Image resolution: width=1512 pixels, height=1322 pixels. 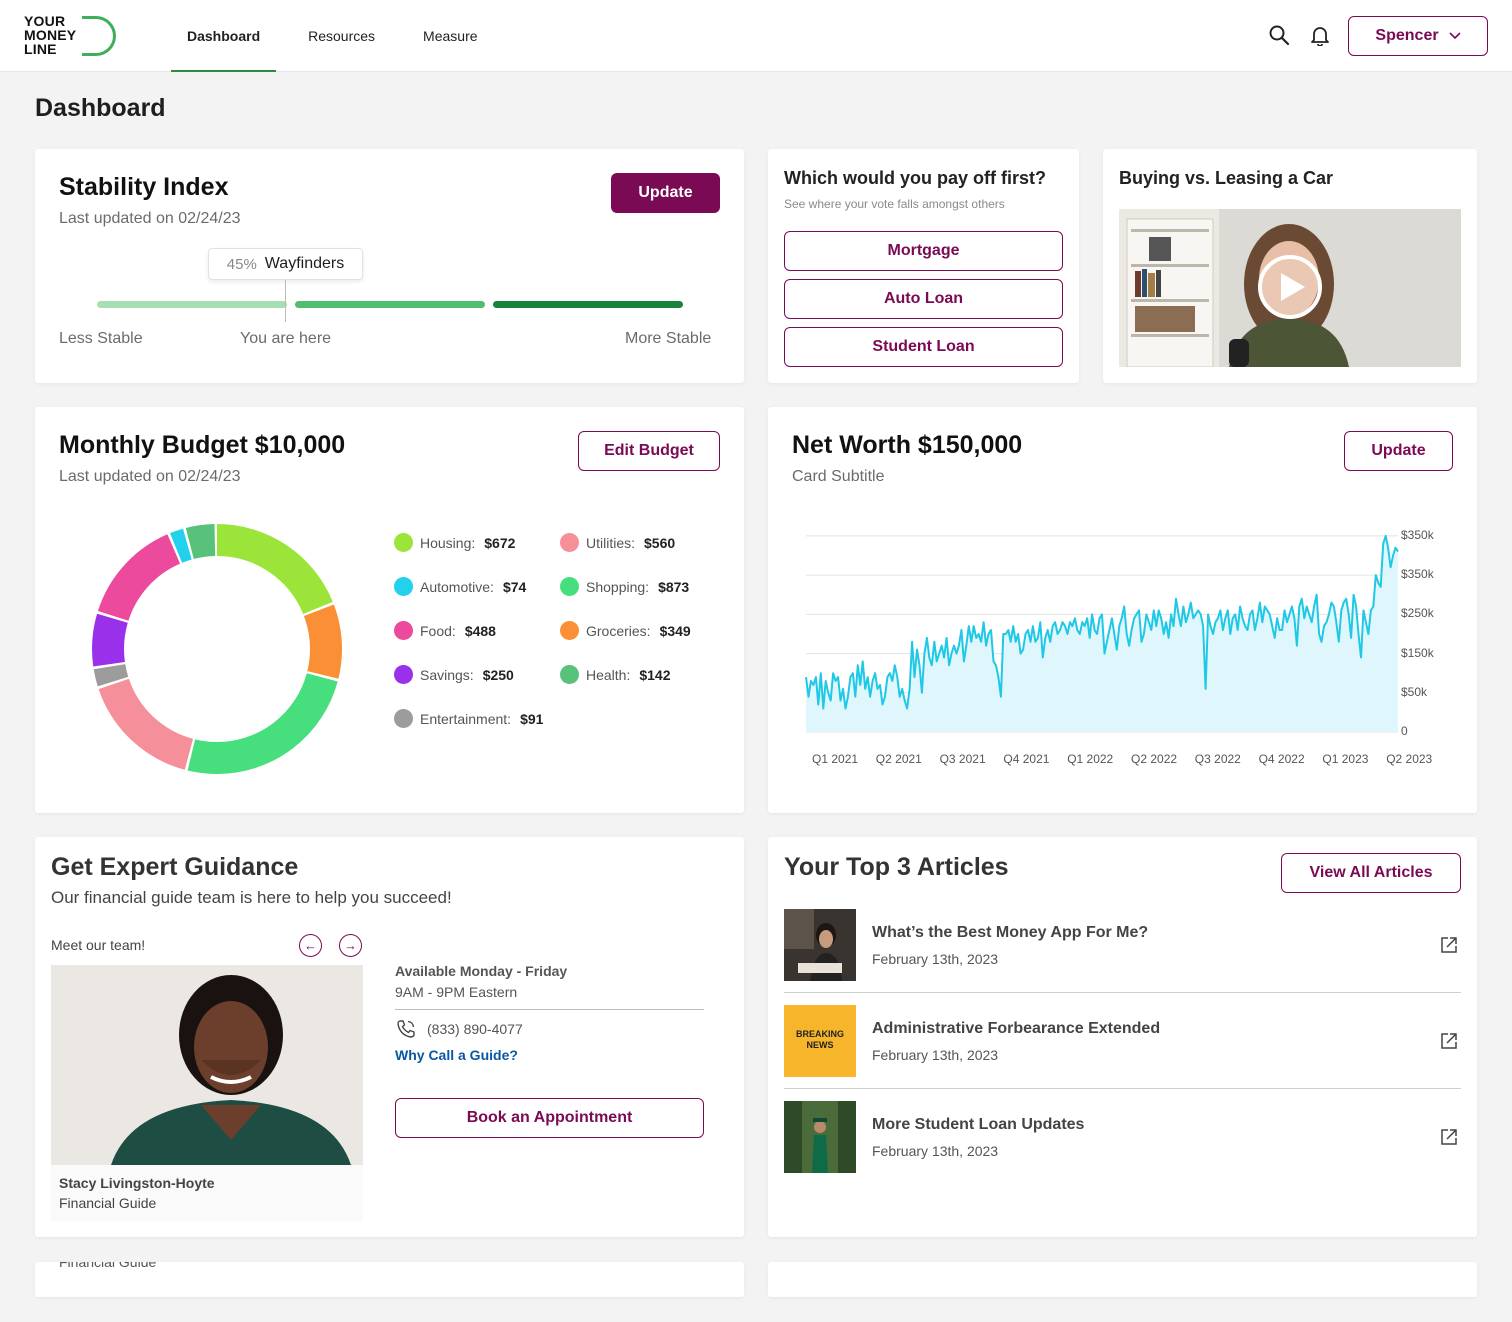 What do you see at coordinates (1226, 178) in the screenshot?
I see `video-title: Buying vs. Leasing a Car` at bounding box center [1226, 178].